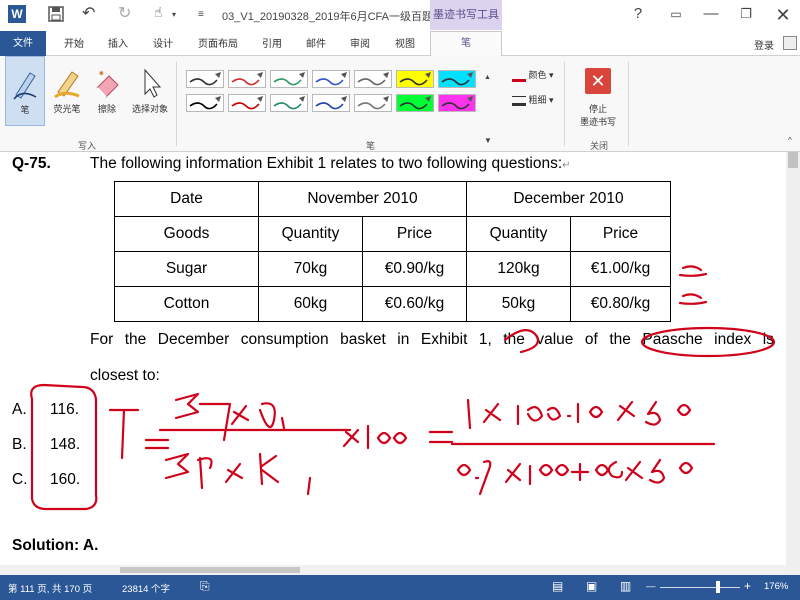 Image resolution: width=800 pixels, height=600 pixels. Describe the element at coordinates (651, 586) in the screenshot. I see `zoom-out-button: —` at that location.